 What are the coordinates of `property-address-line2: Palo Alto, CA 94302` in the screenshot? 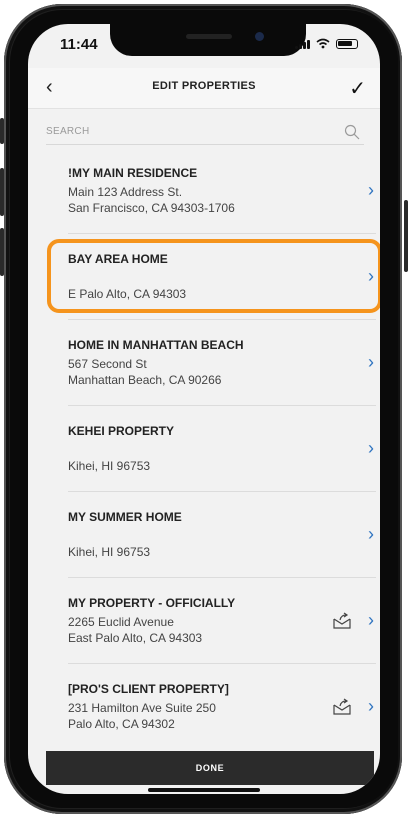 It's located at (121, 724).